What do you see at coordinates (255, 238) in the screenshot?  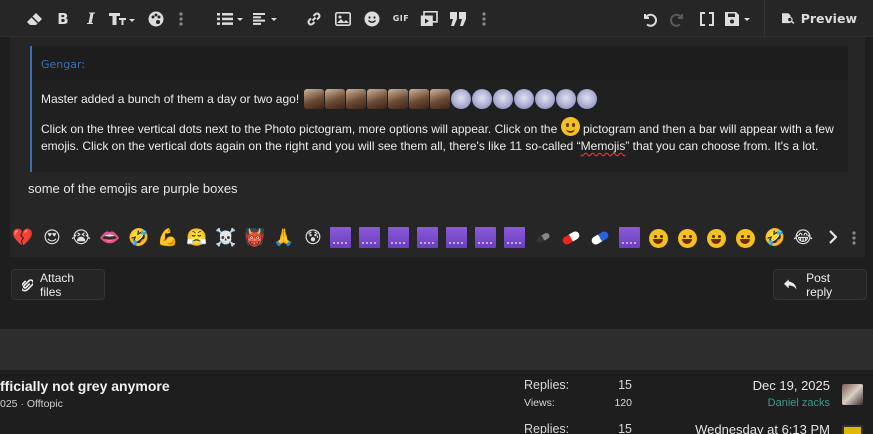 I see `ogre-emoji: 👹` at bounding box center [255, 238].